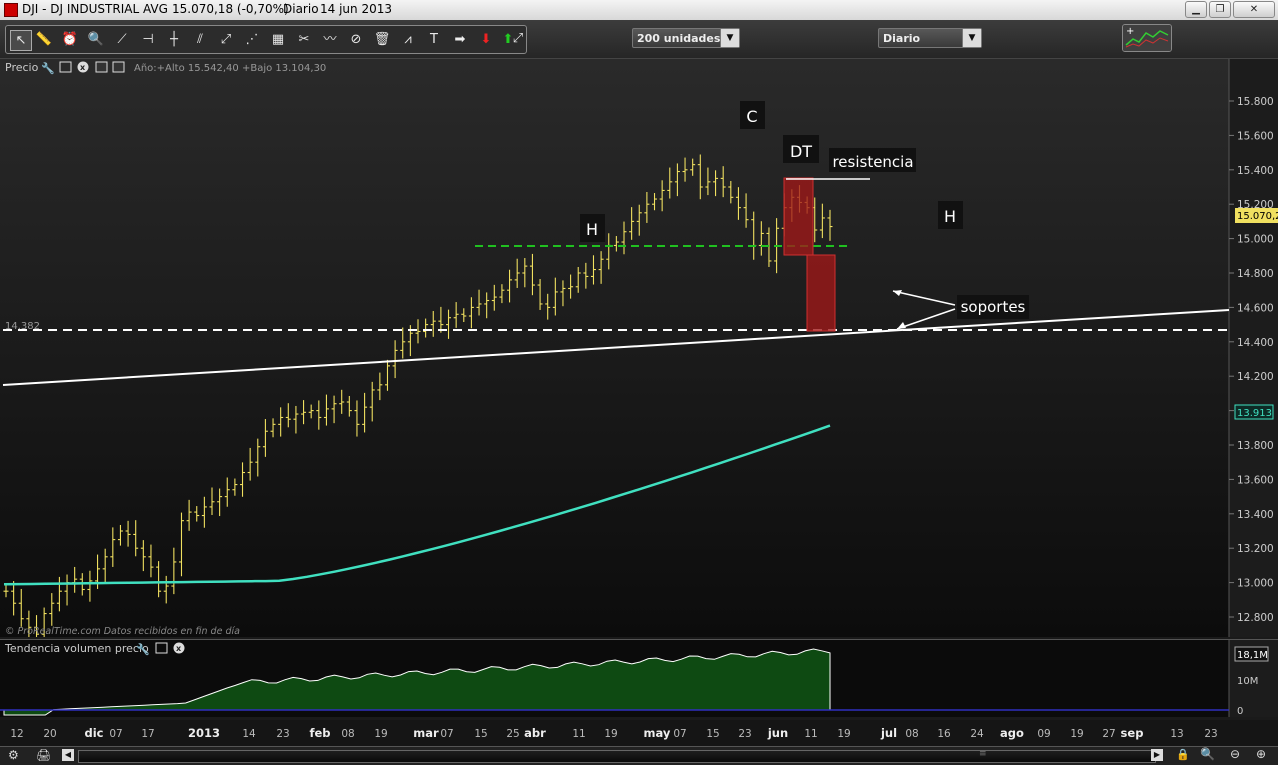 The image size is (1278, 765). I want to click on x-tick-label: 12, so click(16, 734).